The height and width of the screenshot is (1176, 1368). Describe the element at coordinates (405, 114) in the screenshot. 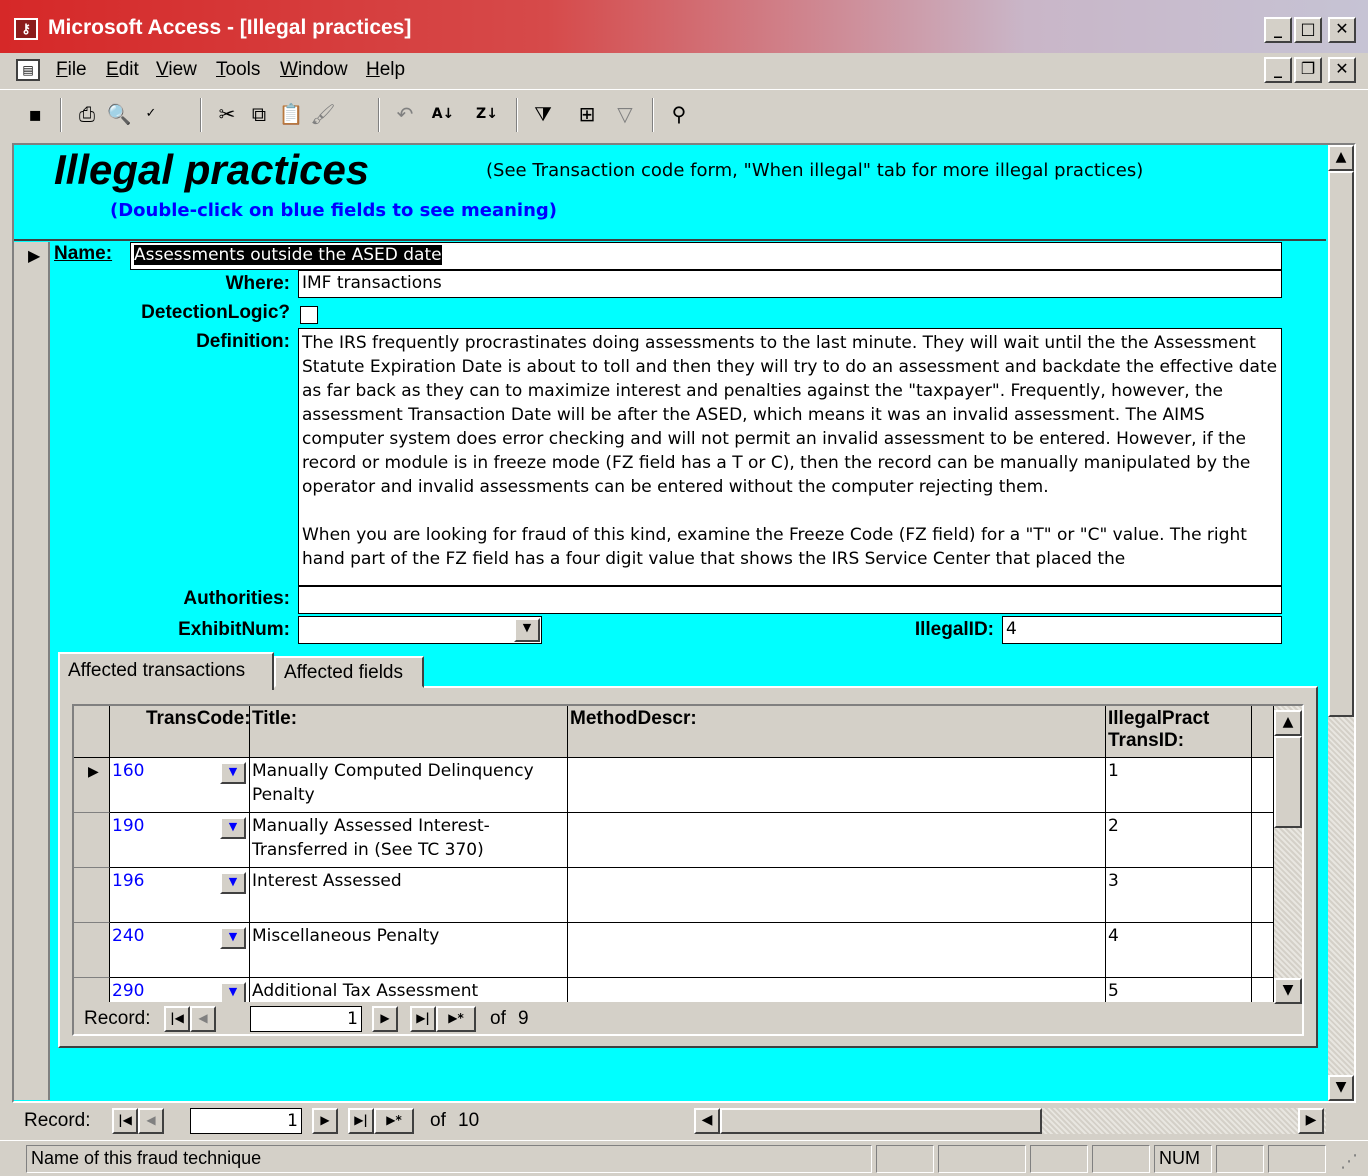

I see `undo-icon: ↶` at that location.